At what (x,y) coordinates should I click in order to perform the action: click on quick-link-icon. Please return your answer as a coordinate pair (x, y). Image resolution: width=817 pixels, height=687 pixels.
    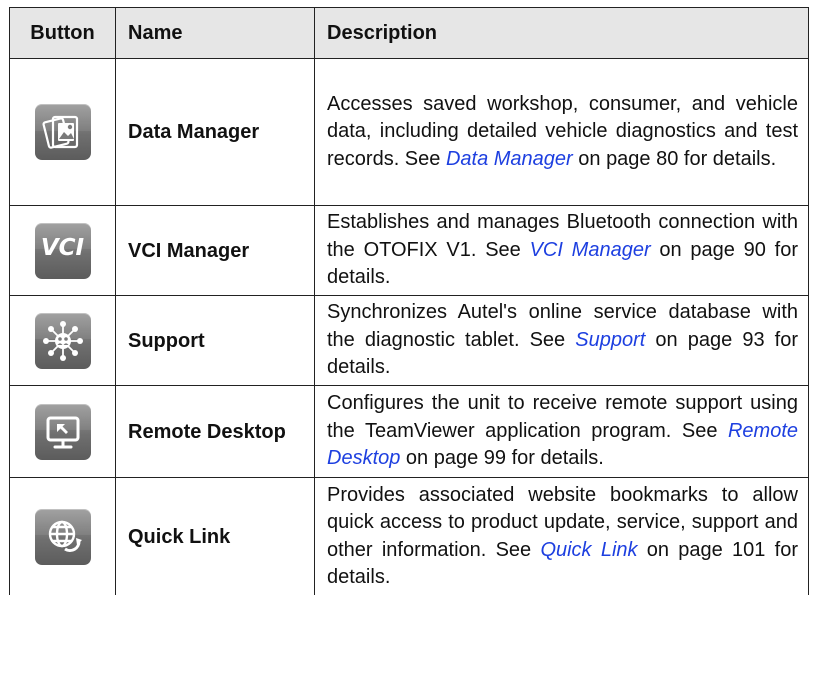
    Looking at the image, I should click on (62, 536).